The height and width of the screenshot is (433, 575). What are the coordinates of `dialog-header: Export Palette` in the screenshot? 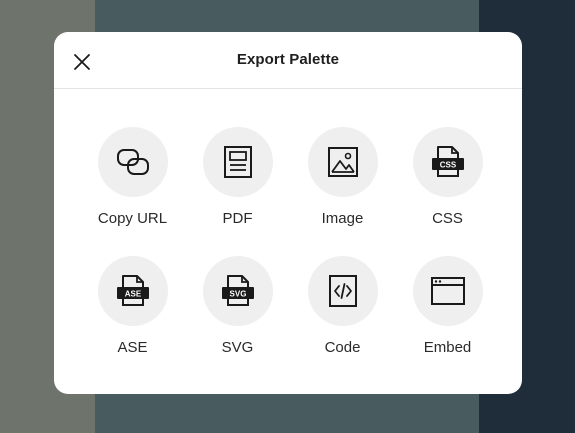 It's located at (288, 60).